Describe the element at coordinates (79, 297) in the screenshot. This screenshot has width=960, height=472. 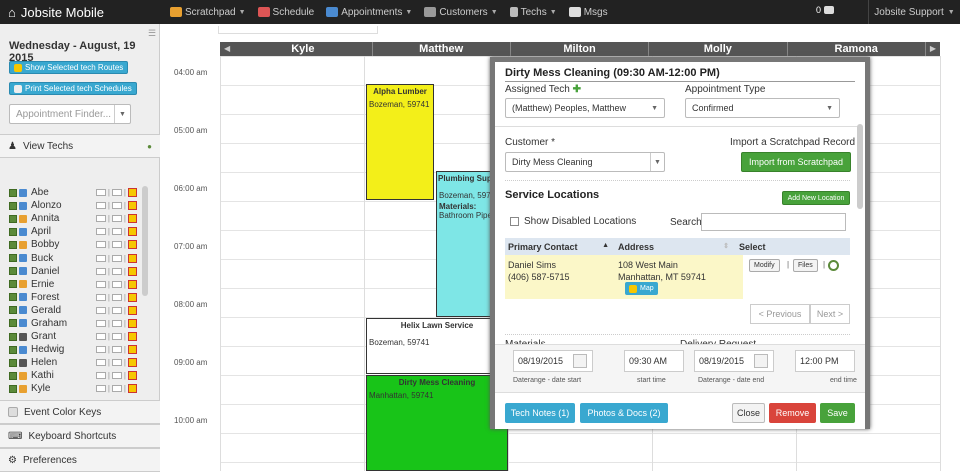
I see `tech-row: Forest | |` at that location.